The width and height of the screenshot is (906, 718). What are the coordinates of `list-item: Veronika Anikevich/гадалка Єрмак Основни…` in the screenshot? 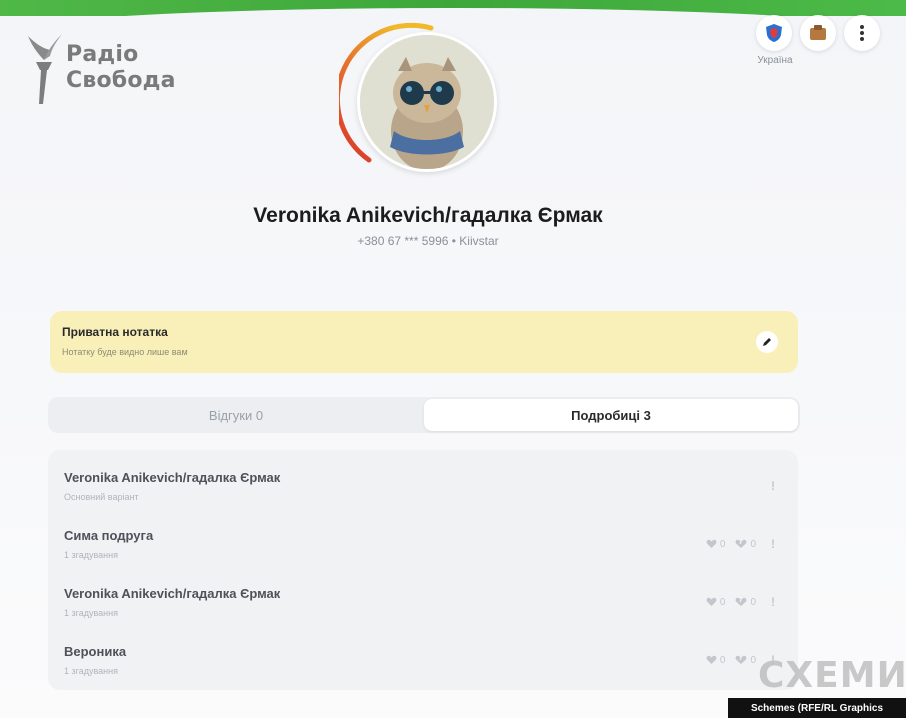 It's located at (423, 485).